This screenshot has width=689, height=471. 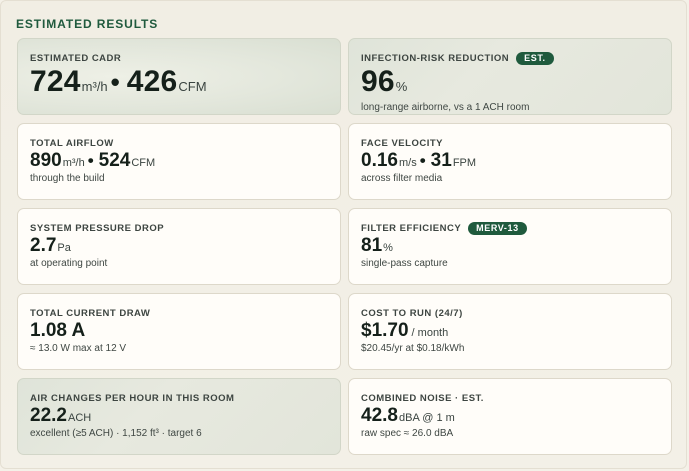 I want to click on cadr-imperial-unit: CFM, so click(x=192, y=86).